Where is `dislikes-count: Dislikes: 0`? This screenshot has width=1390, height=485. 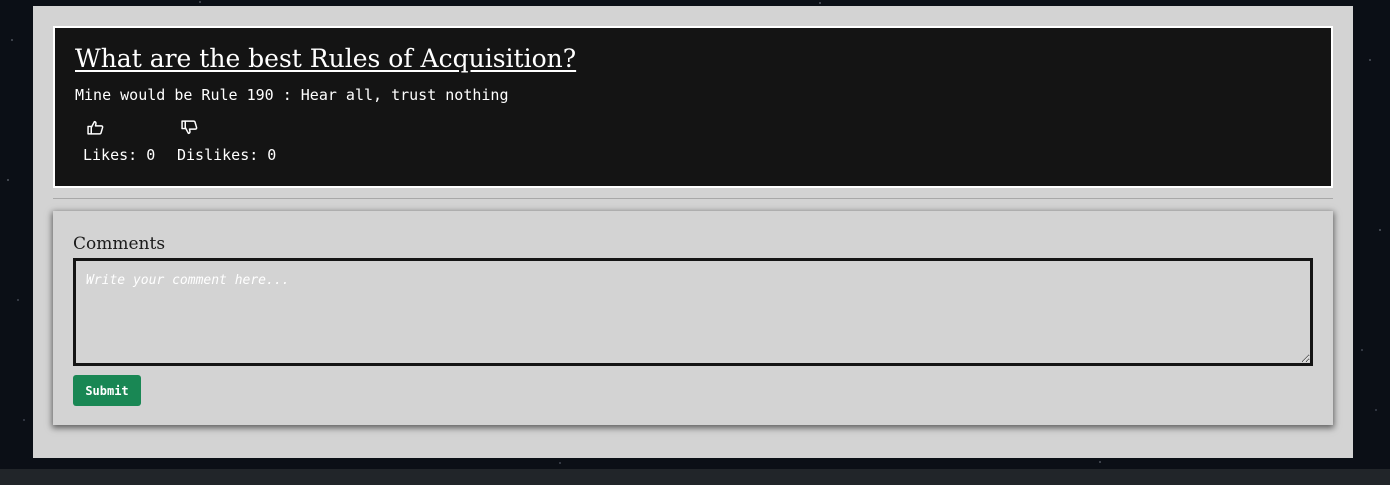
dislikes-count: Dislikes: 0 is located at coordinates (227, 155).